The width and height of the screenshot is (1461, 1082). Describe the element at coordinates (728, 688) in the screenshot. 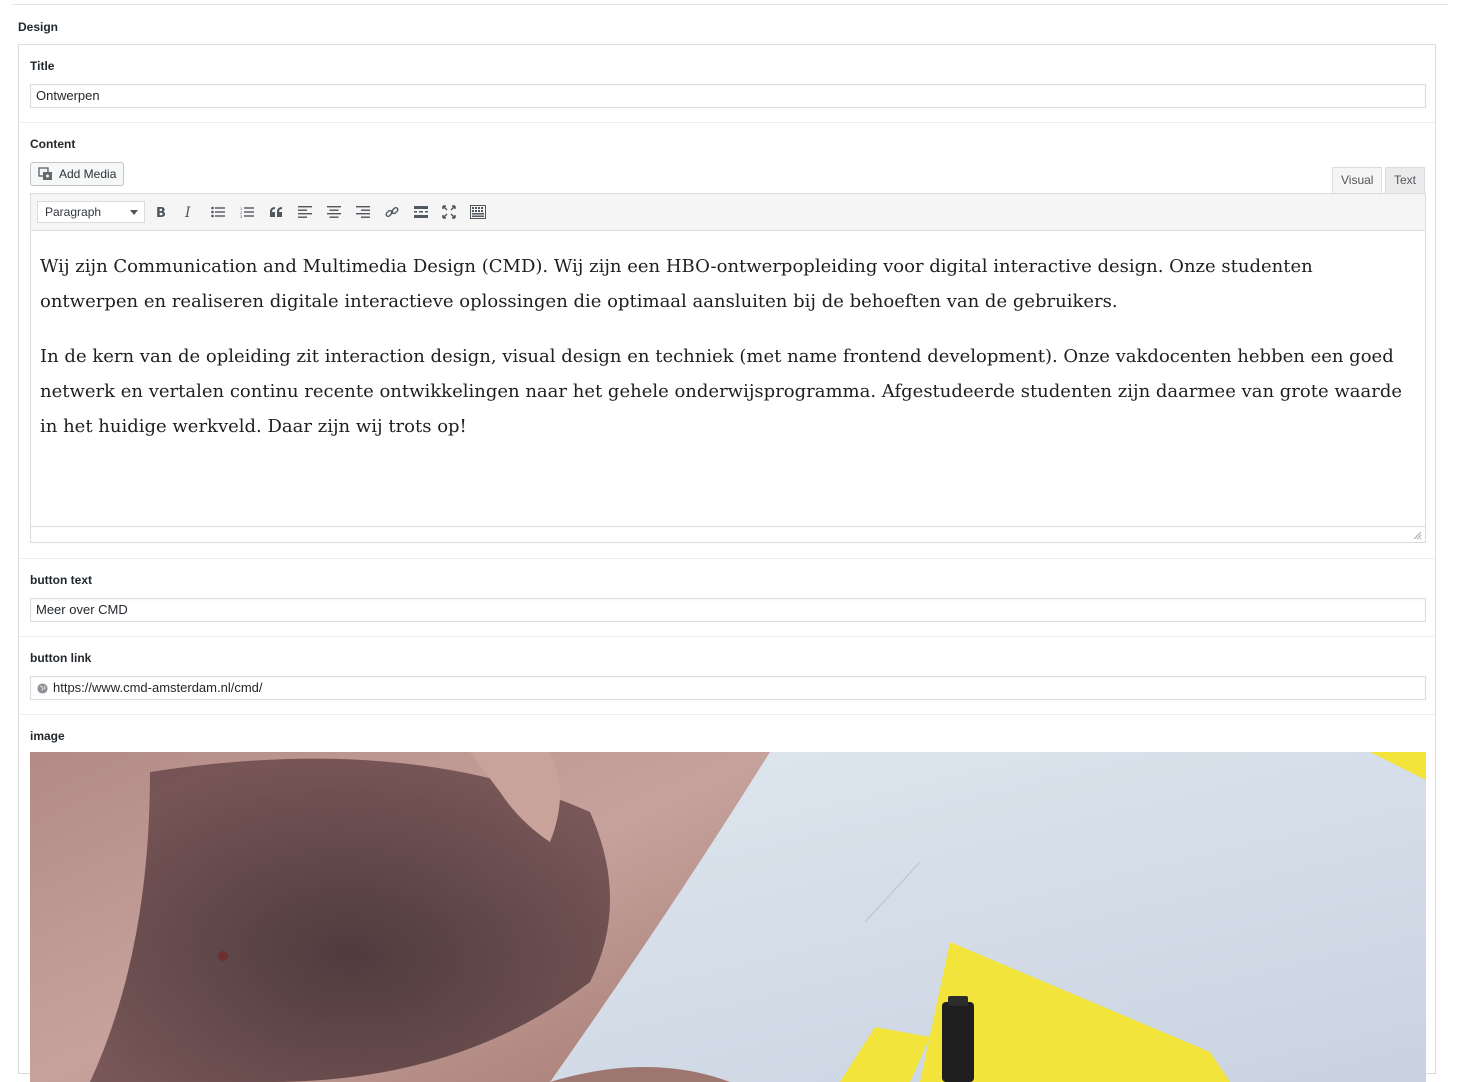

I see `button-link-input: https://www.cmd-amsterdam.nl/cmd/` at that location.